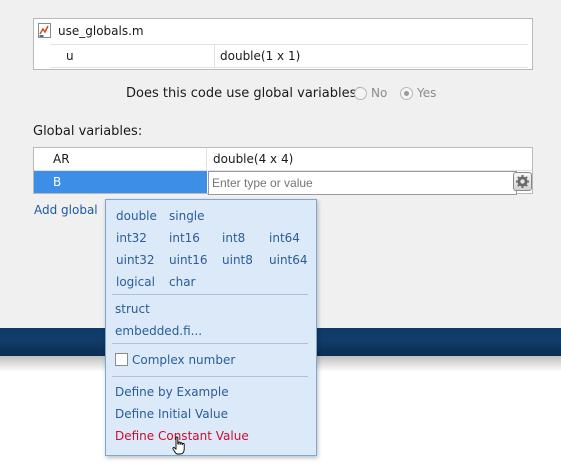 This screenshot has height=475, width=561. I want to click on input-variable-type: double(1 x 1), so click(260, 56).